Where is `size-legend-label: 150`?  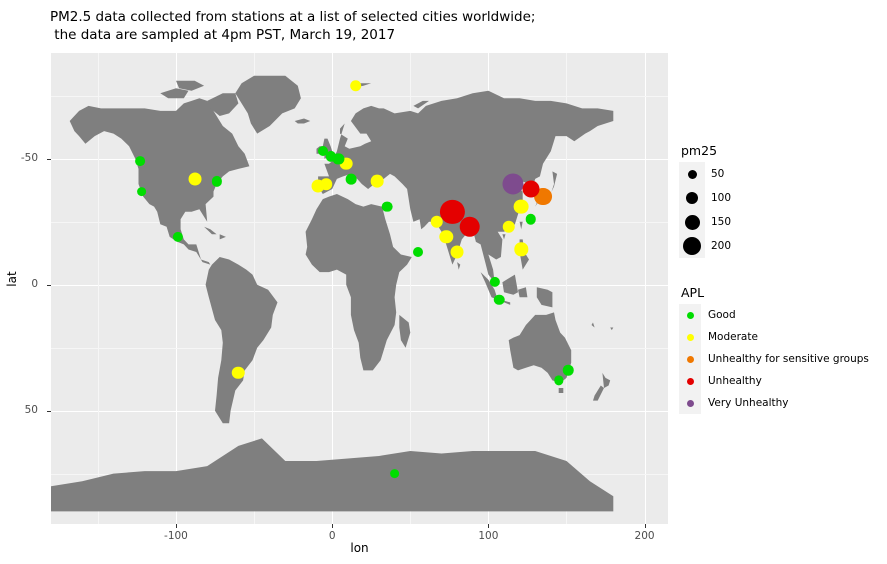
size-legend-label: 150 is located at coordinates (721, 222).